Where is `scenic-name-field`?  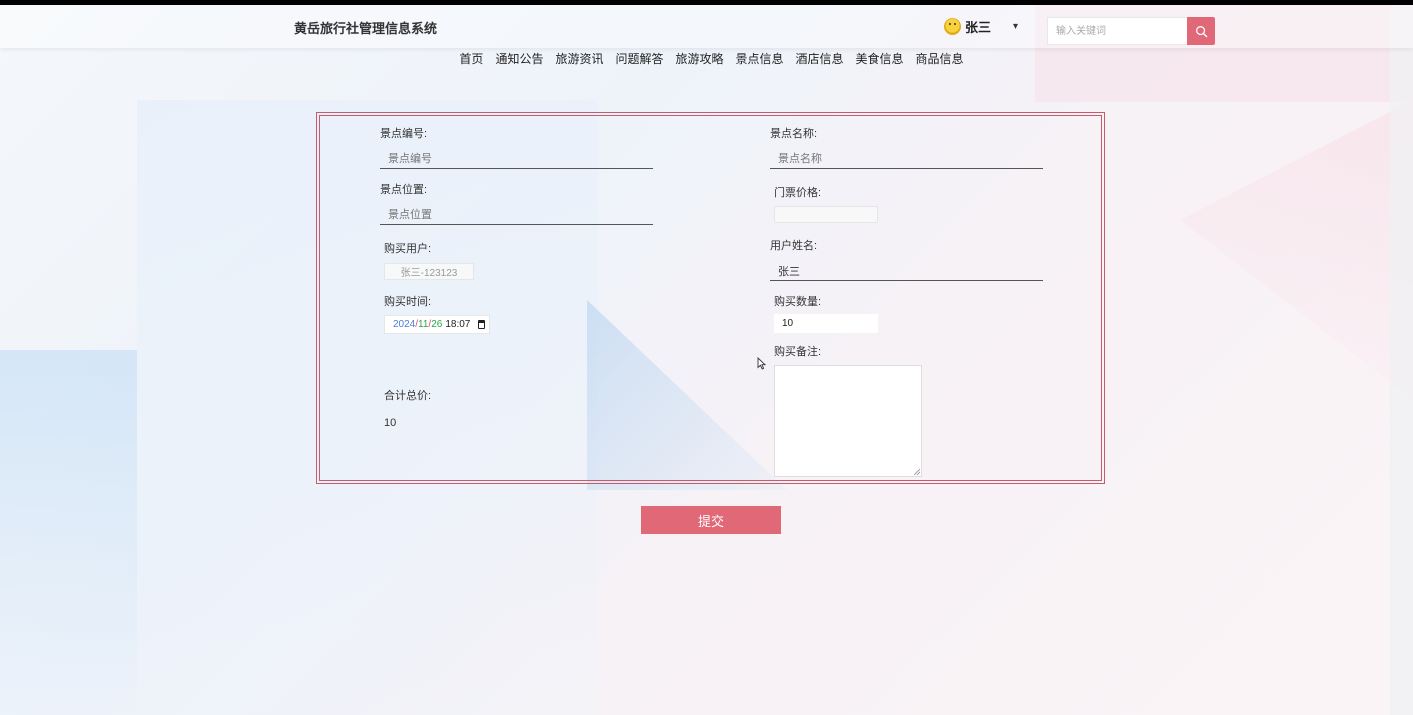
scenic-name-field is located at coordinates (906, 159).